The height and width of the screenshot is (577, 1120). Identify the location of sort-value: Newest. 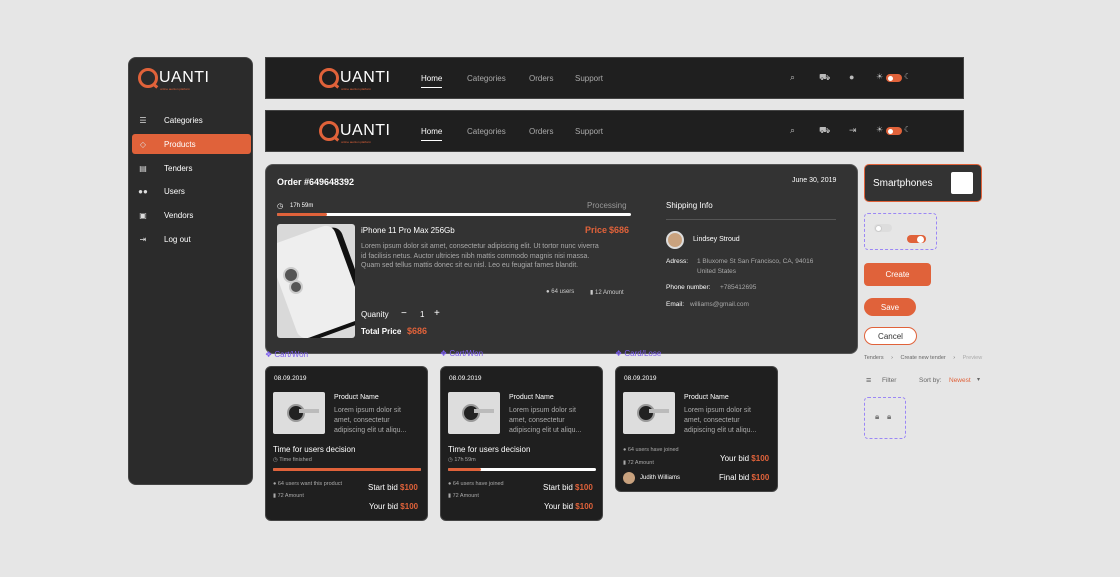
(960, 380).